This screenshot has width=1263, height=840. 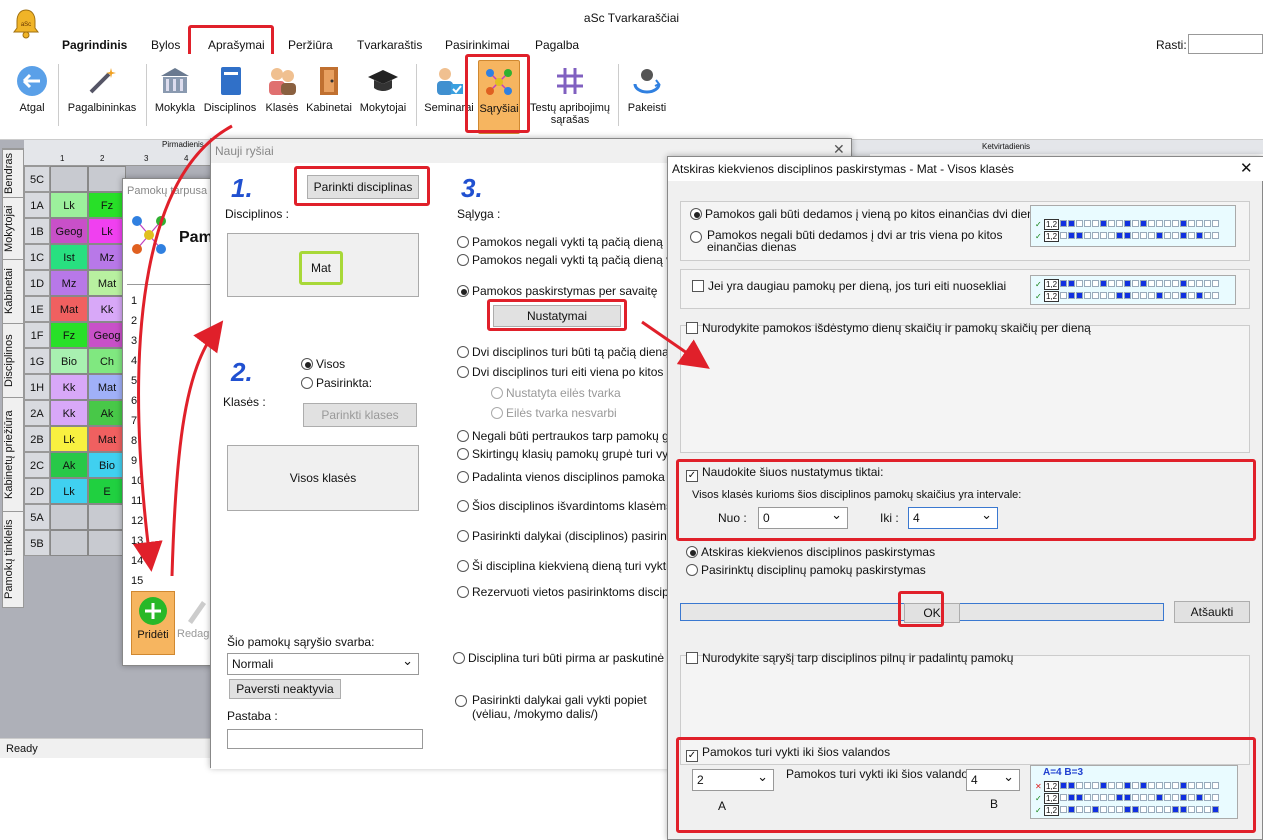 What do you see at coordinates (136, 501) in the screenshot?
I see `relation-row: 11` at bounding box center [136, 501].